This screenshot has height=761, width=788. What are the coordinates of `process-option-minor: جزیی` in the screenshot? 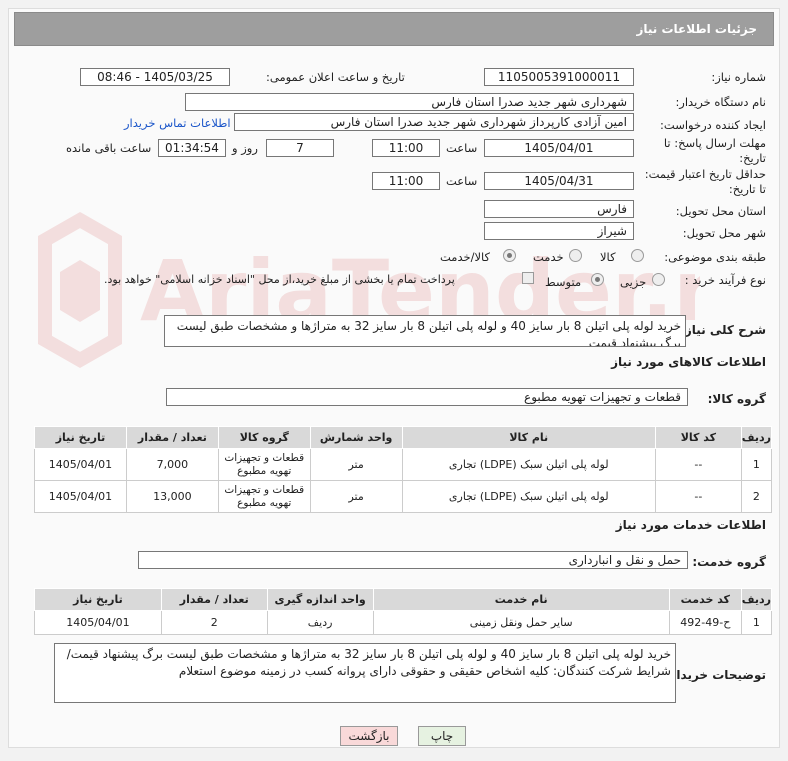 It's located at (633, 282).